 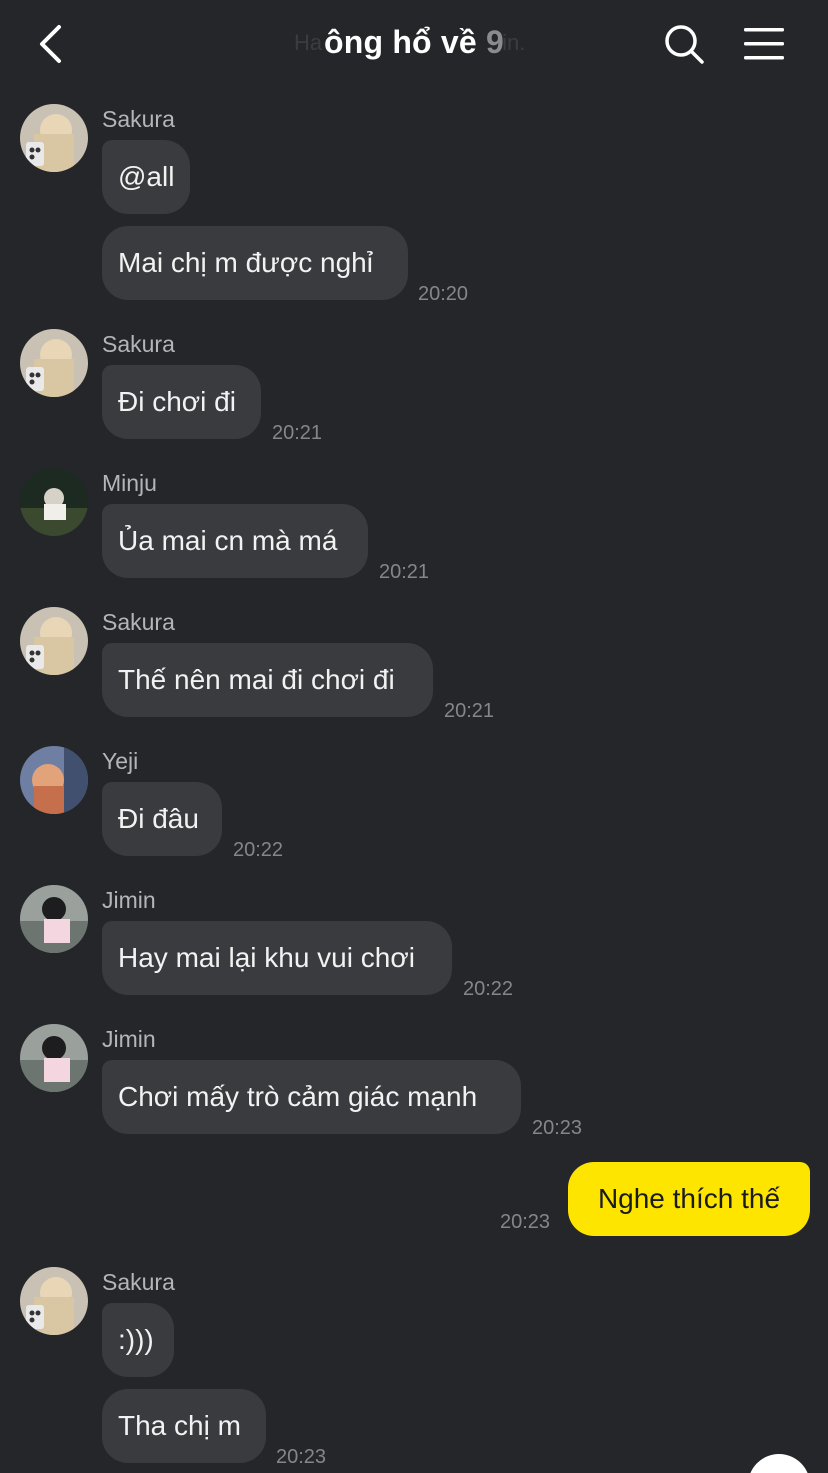 What do you see at coordinates (162, 819) in the screenshot?
I see `message-bubble: Đi đâu` at bounding box center [162, 819].